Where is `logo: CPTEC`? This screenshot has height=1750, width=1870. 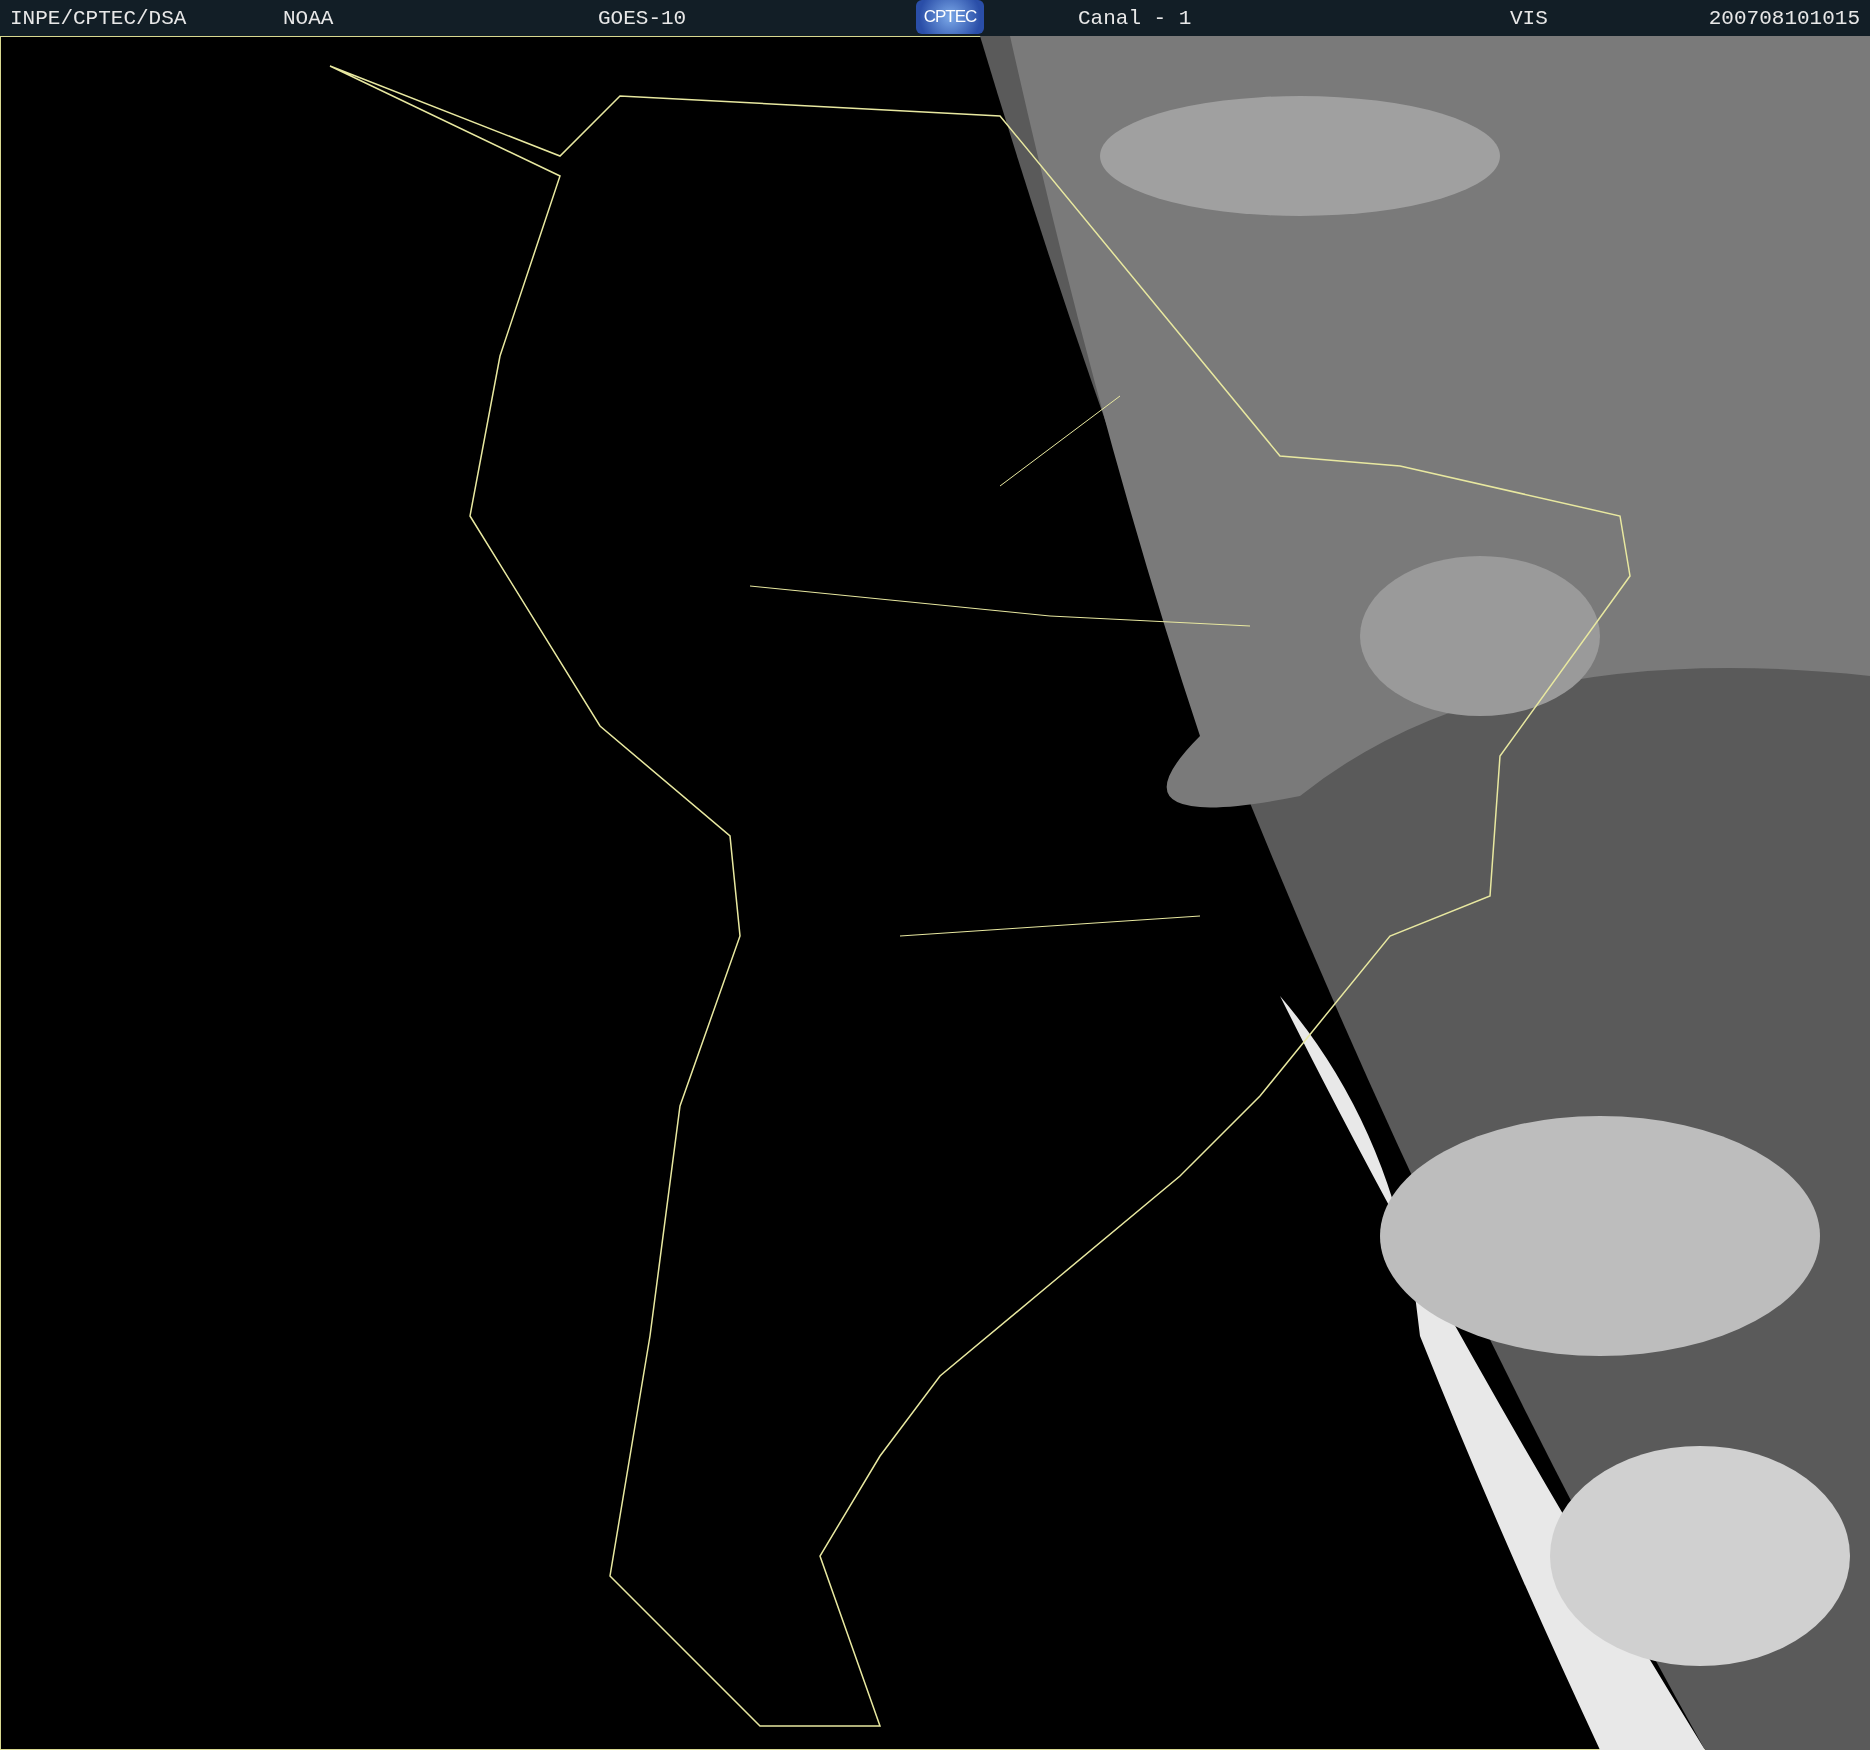
logo: CPTEC is located at coordinates (950, 17).